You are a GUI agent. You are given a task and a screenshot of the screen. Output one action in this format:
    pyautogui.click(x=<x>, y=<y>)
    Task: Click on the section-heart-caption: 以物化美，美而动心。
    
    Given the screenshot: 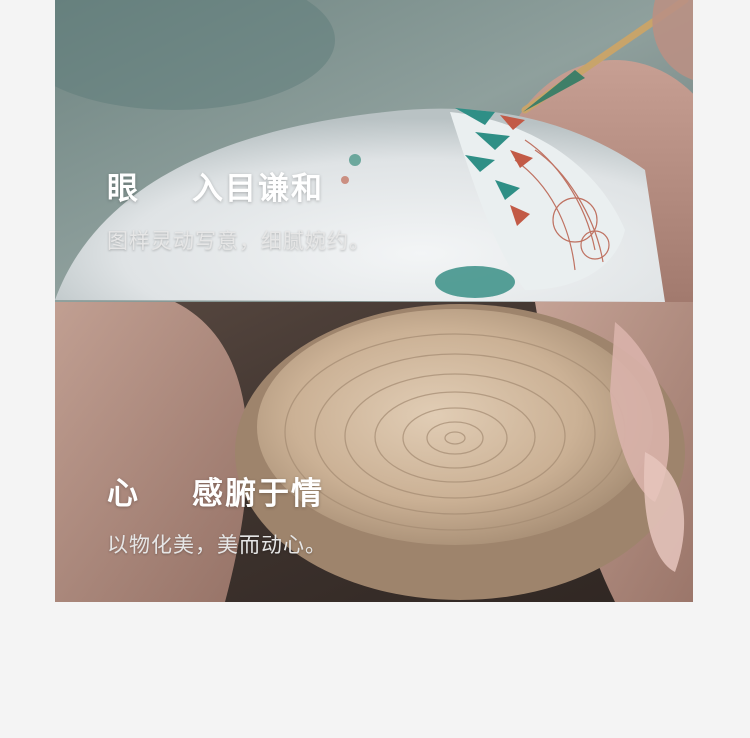 What is the action you would take?
    pyautogui.click(x=217, y=545)
    